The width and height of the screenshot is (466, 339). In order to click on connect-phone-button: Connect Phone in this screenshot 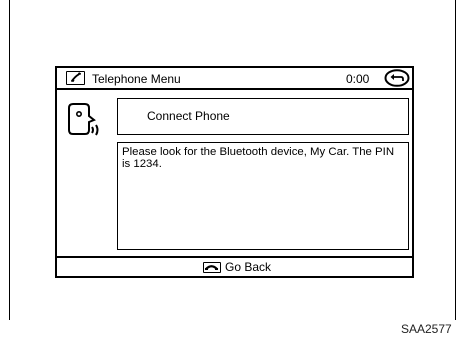, I will do `click(263, 116)`.